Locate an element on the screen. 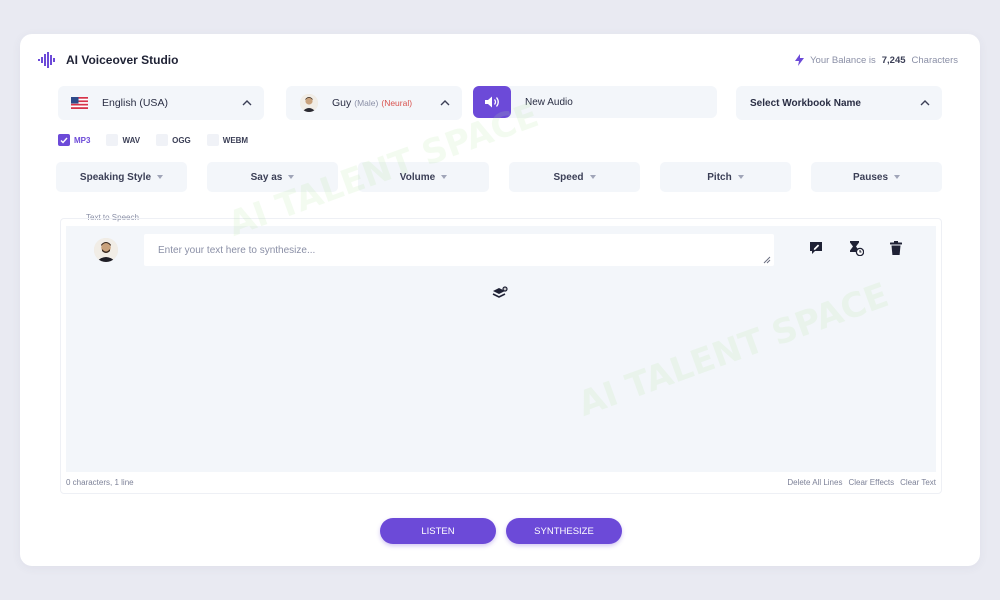 Image resolution: width=1000 pixels, height=600 pixels. voice-name: Guy is located at coordinates (342, 103).